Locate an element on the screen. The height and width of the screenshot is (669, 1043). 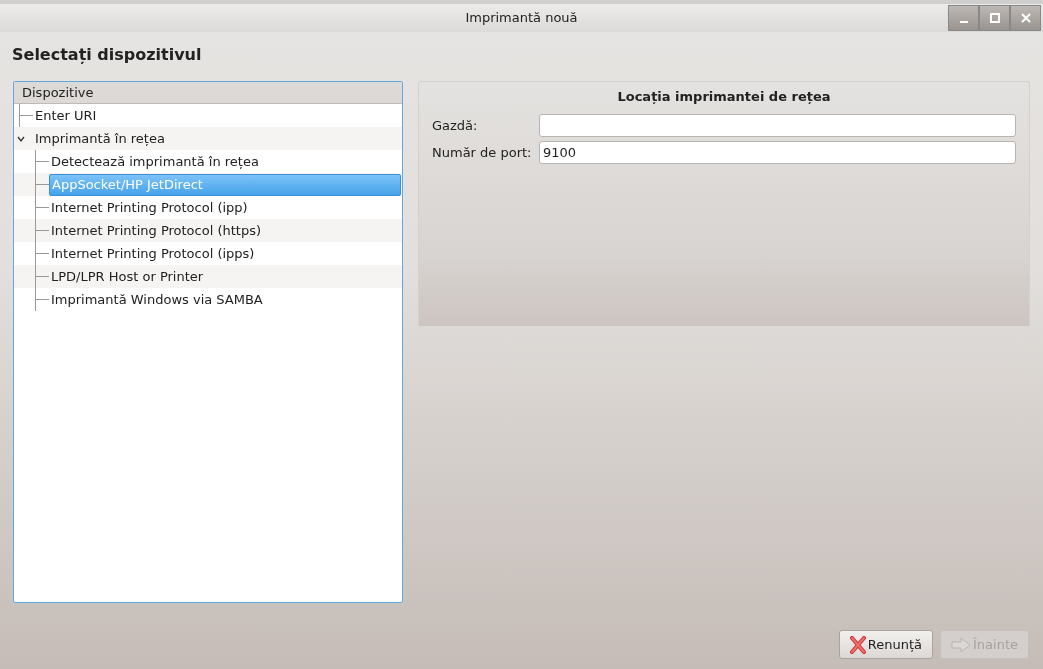
maximize-icon is located at coordinates (994, 18).